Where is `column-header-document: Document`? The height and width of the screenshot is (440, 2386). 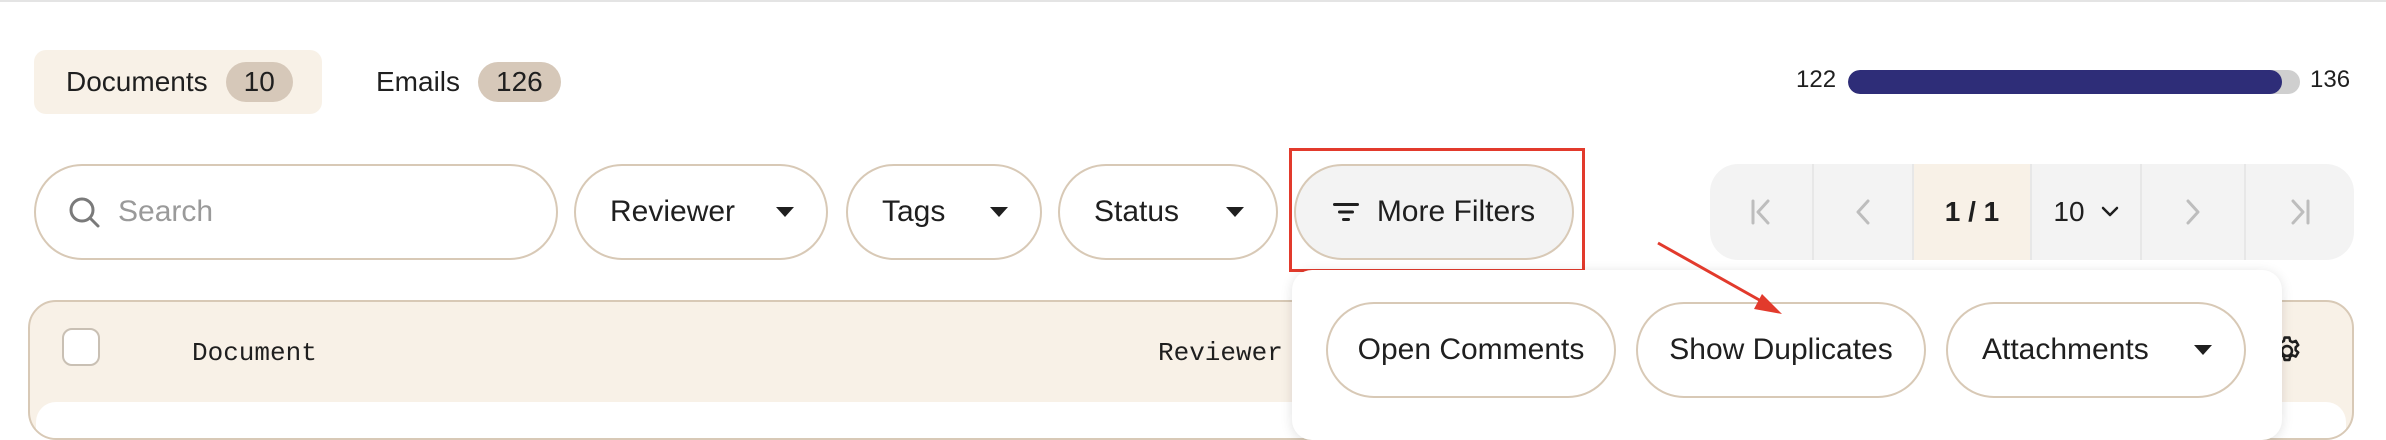
column-header-document: Document is located at coordinates (254, 353).